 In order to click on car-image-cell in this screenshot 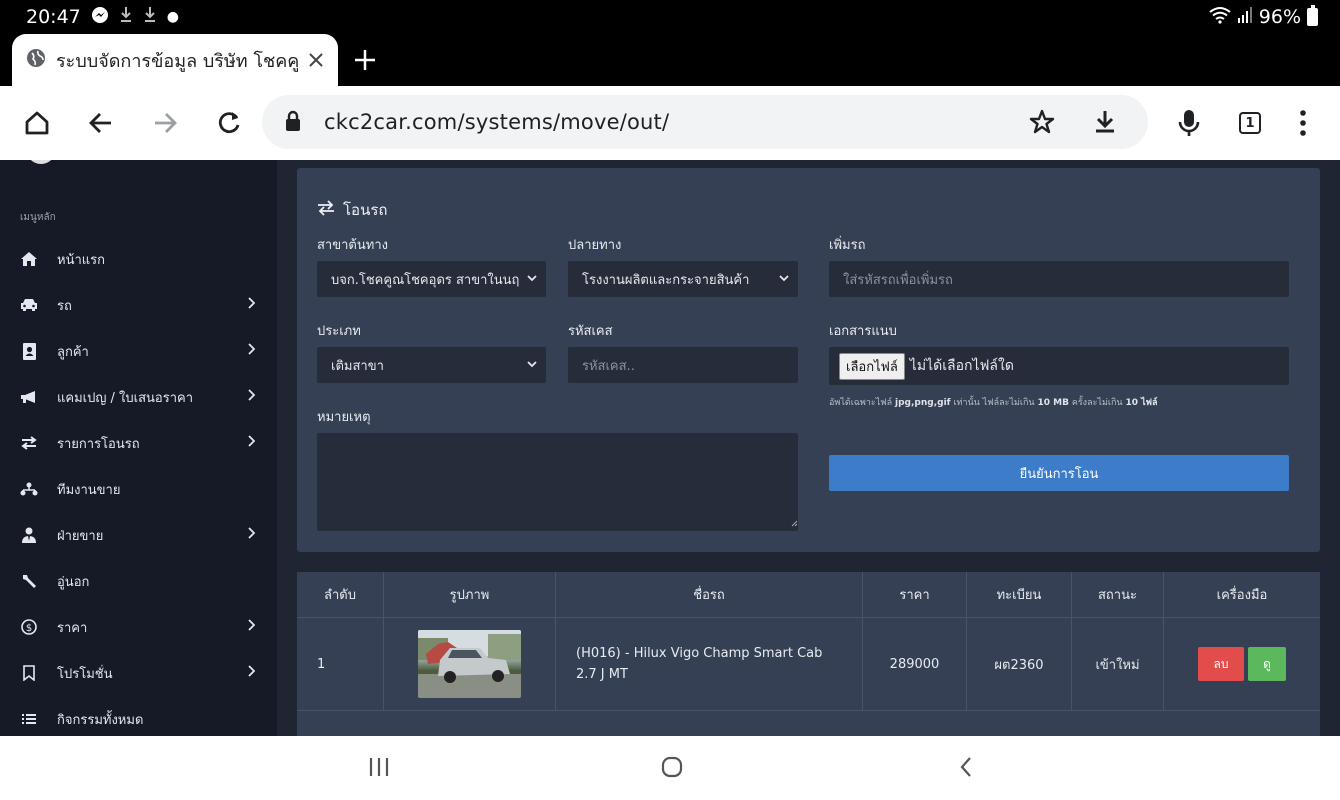, I will do `click(470, 664)`.